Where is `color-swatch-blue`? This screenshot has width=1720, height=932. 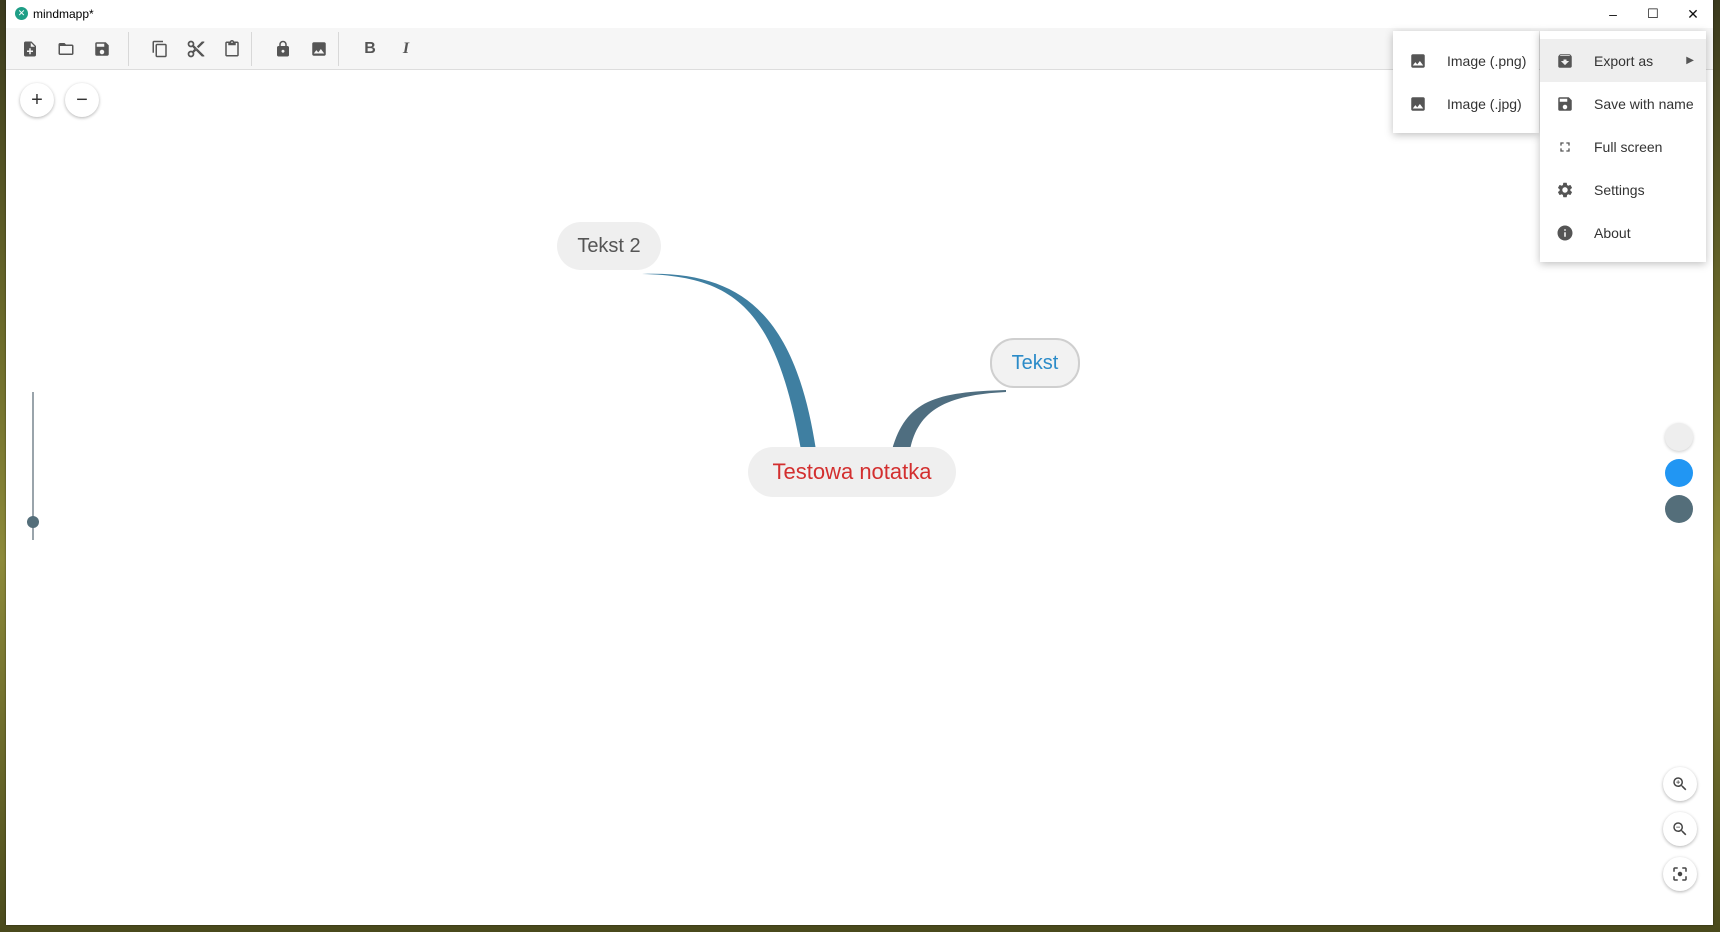 color-swatch-blue is located at coordinates (1679, 473).